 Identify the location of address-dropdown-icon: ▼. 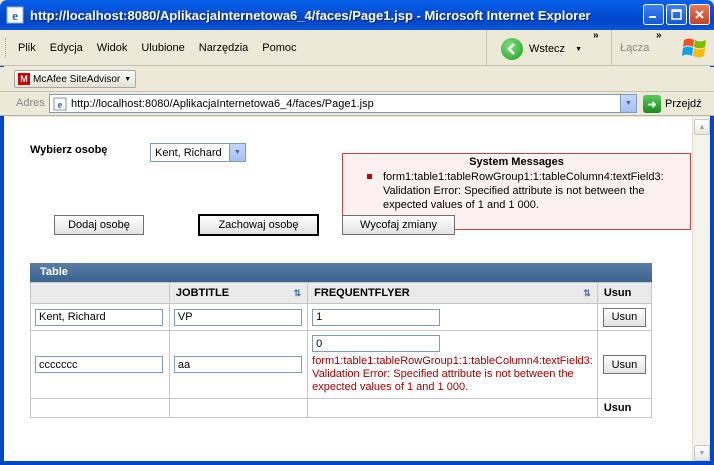
(628, 103).